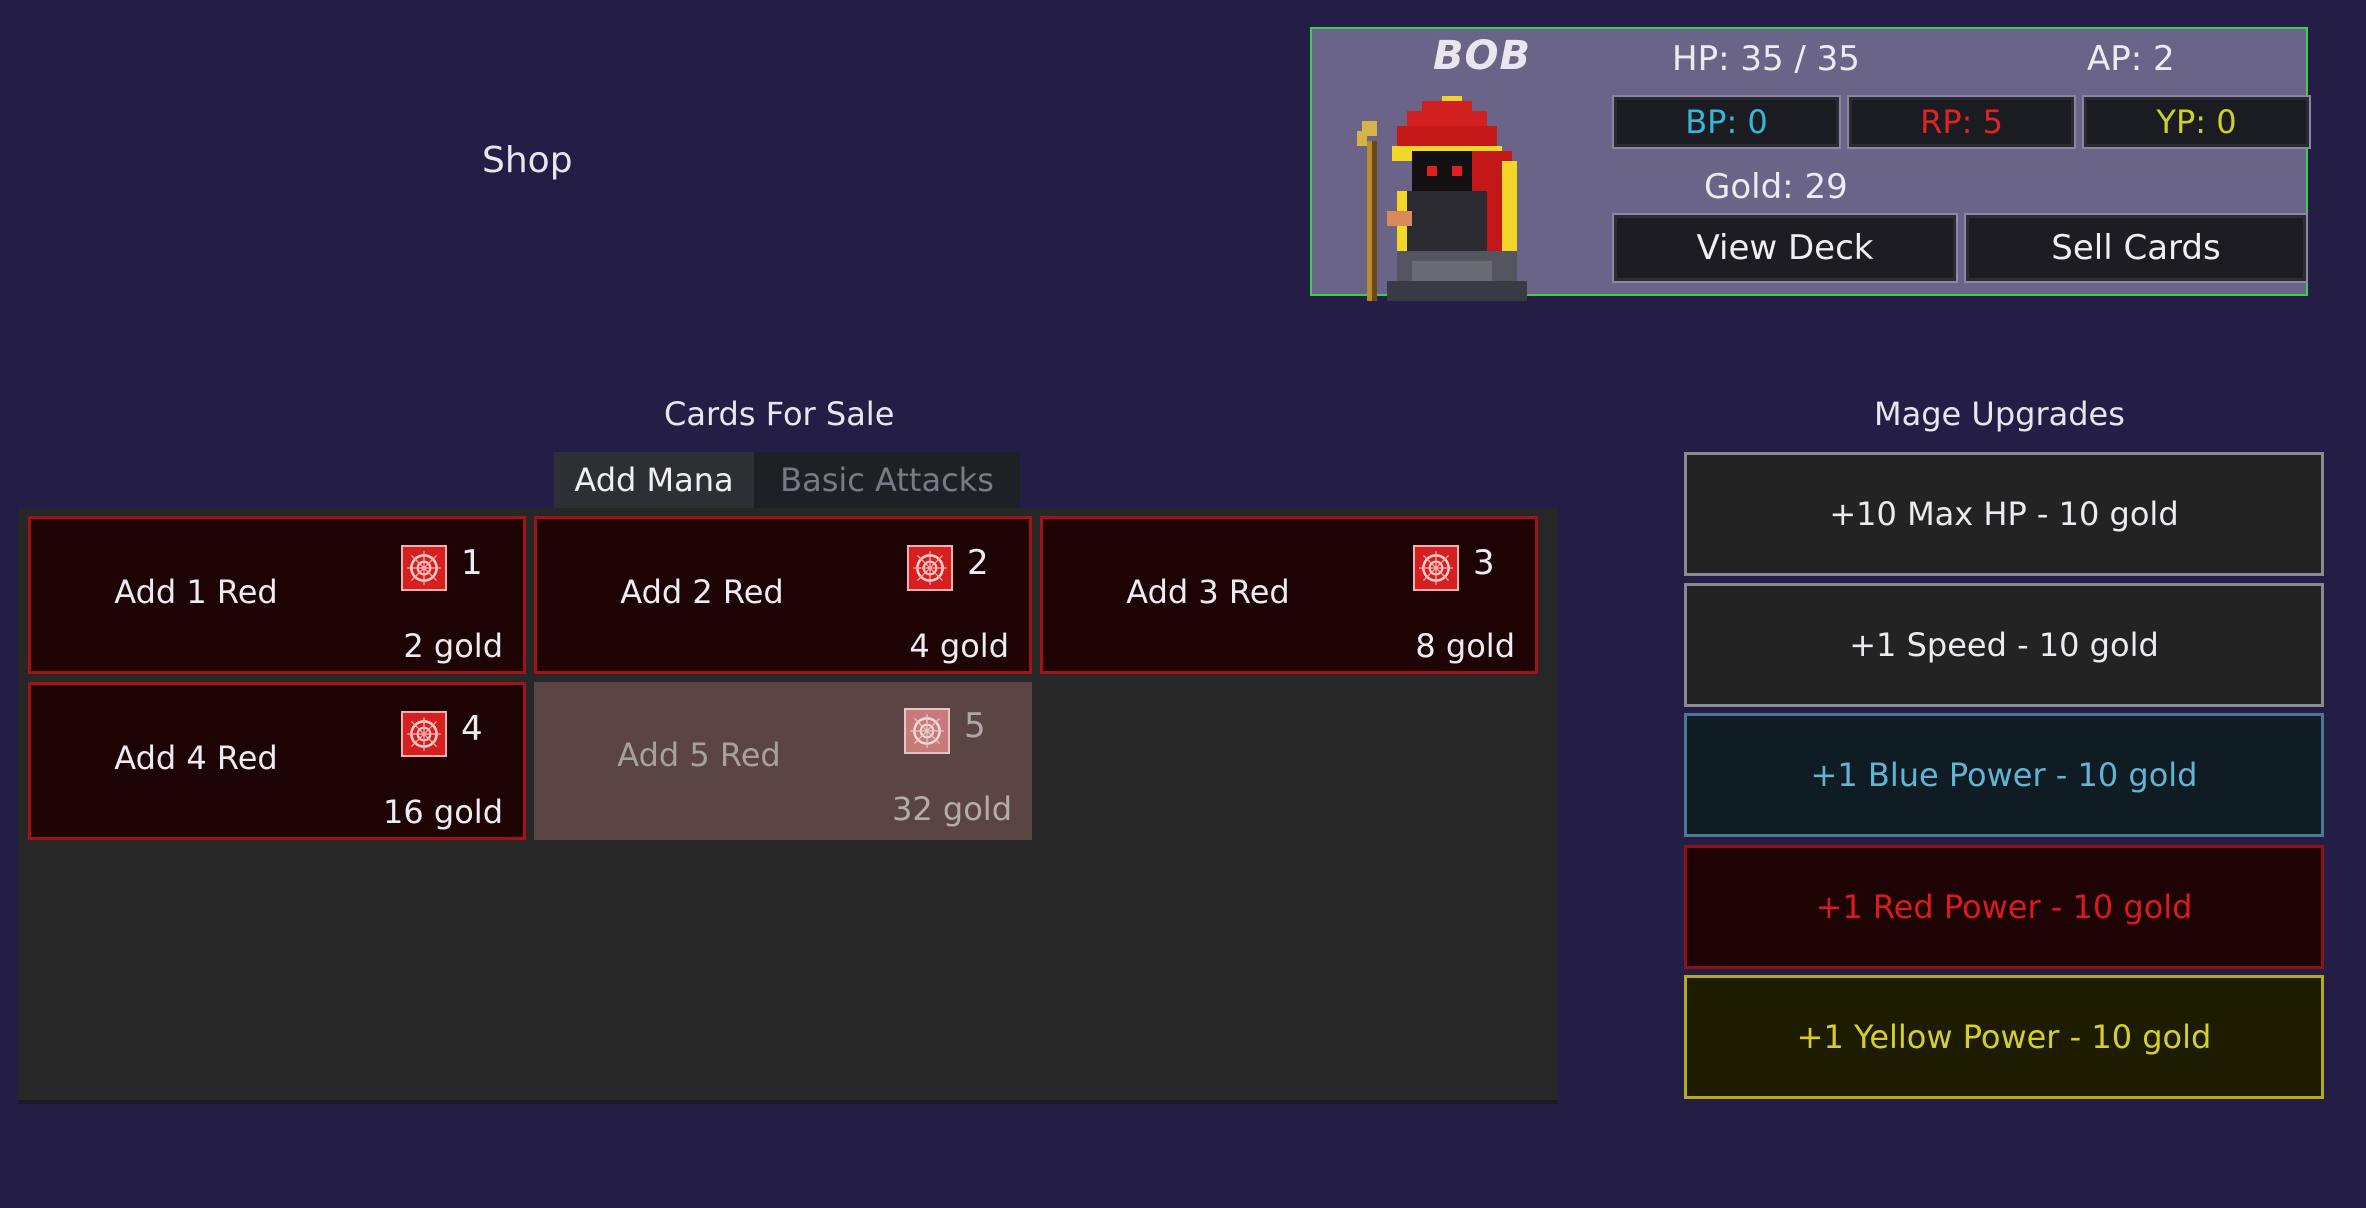 The width and height of the screenshot is (2366, 1208). What do you see at coordinates (472, 563) in the screenshot?
I see `card-count: 1` at bounding box center [472, 563].